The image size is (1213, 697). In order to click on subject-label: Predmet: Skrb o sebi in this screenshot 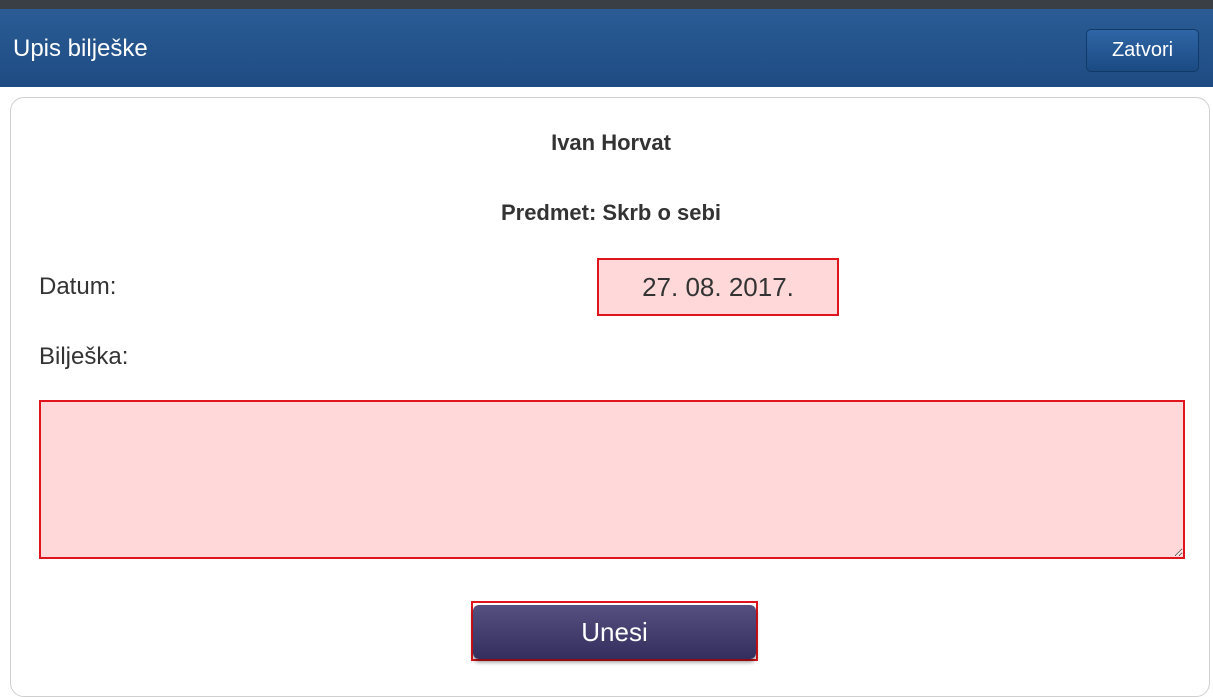, I will do `click(611, 212)`.